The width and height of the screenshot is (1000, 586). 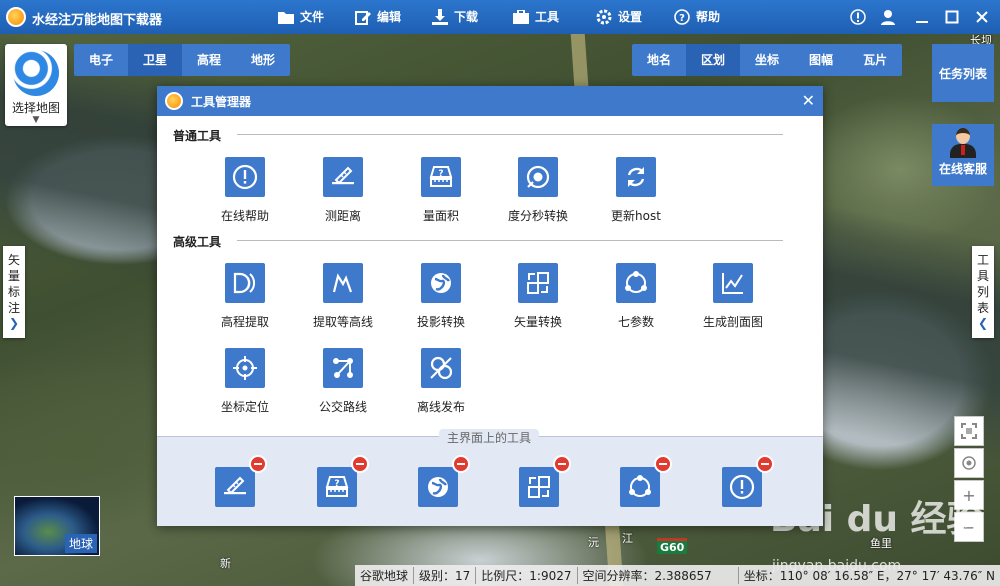 I want to click on tool-extract-contour: 提取等高线, so click(x=343, y=296).